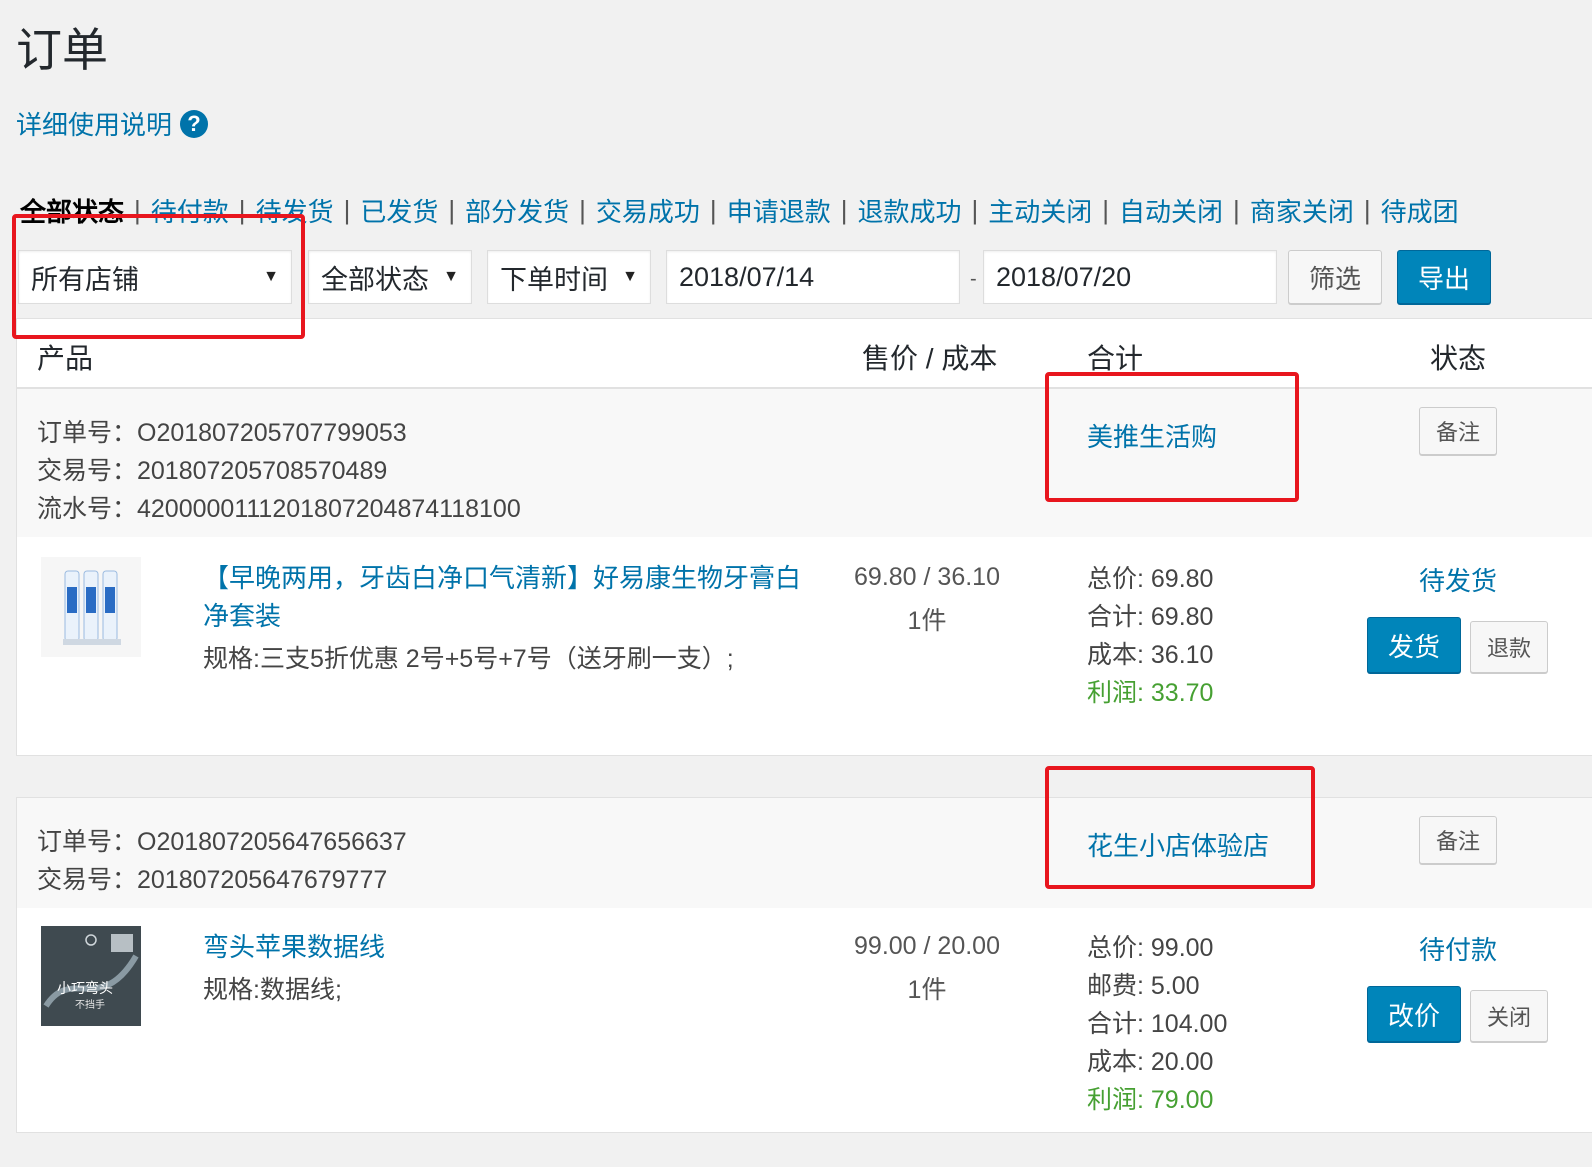 The height and width of the screenshot is (1167, 1592). What do you see at coordinates (927, 946) in the screenshot?
I see `price-cost: 99.00 / 20.00` at bounding box center [927, 946].